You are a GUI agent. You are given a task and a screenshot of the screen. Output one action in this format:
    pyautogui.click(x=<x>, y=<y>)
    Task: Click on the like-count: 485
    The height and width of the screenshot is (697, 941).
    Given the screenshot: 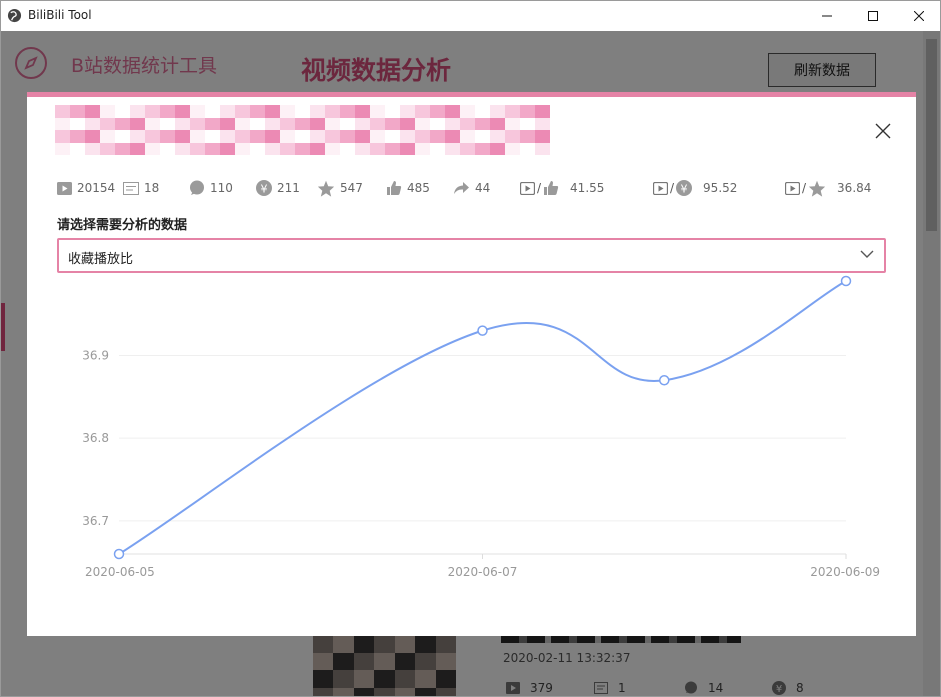 What is the action you would take?
    pyautogui.click(x=418, y=188)
    